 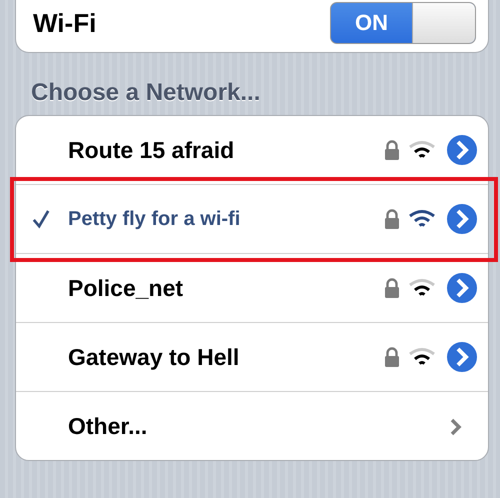 I want to click on chevron-icon, so click(x=456, y=427).